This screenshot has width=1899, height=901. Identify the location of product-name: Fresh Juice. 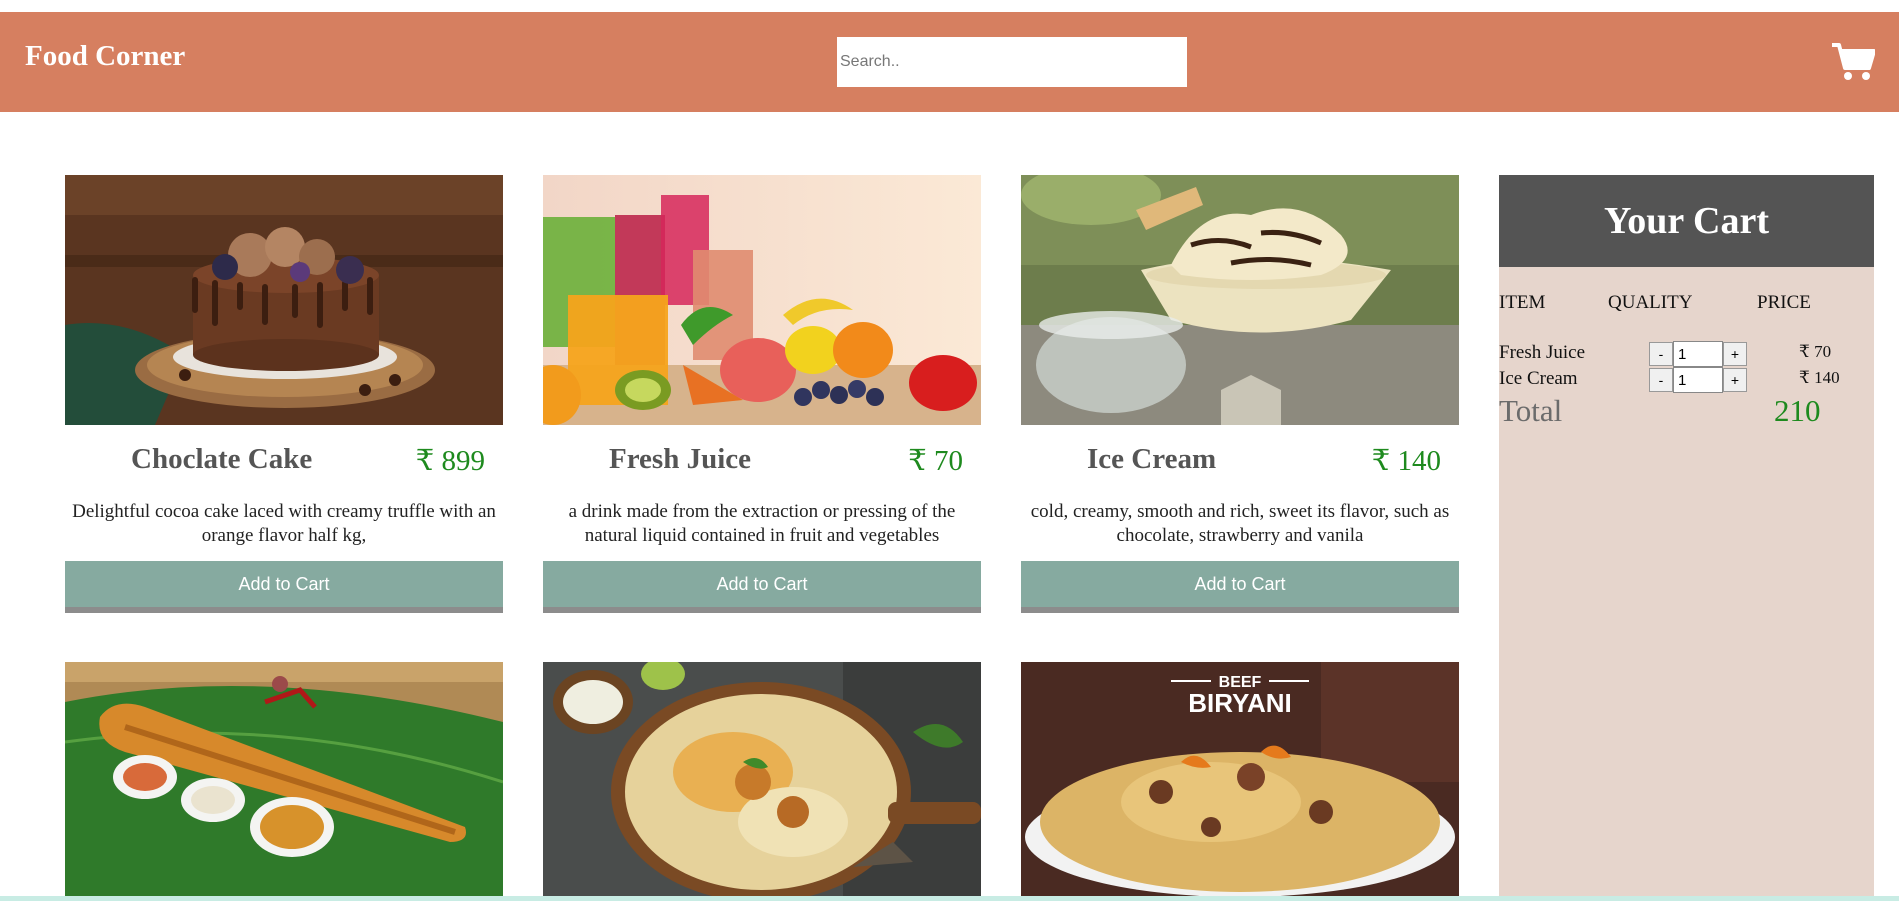
(680, 459).